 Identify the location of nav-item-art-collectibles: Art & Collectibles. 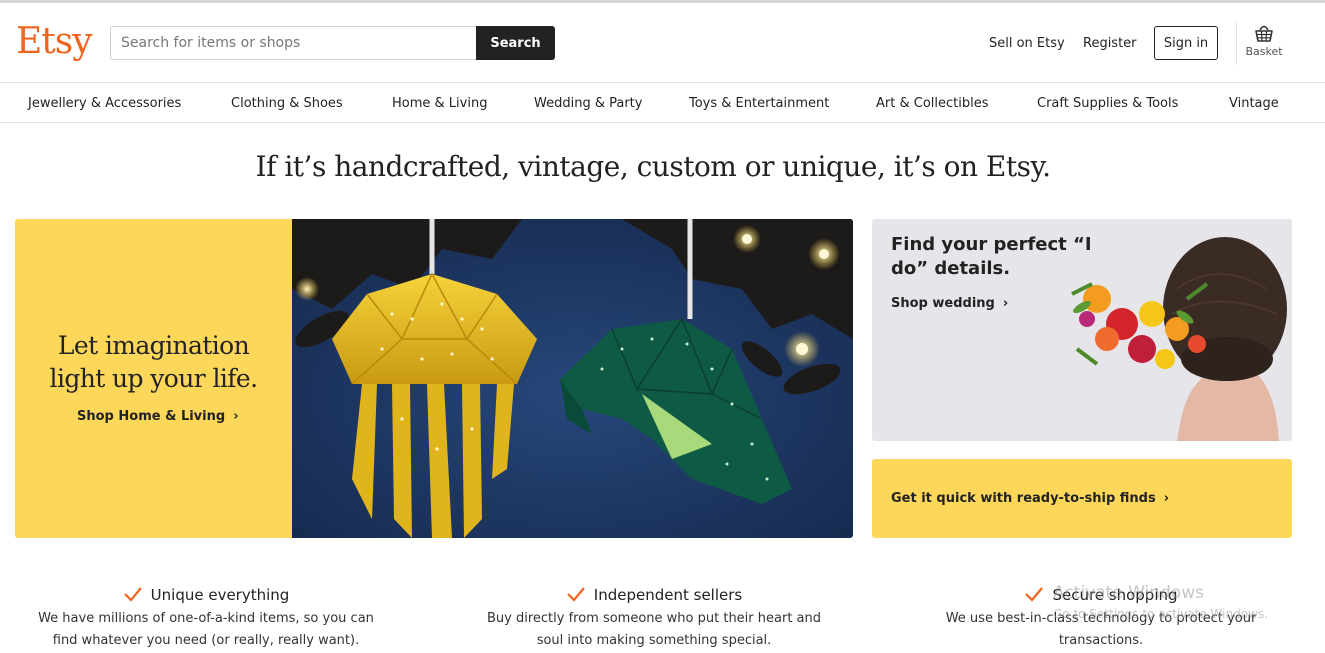
(932, 103).